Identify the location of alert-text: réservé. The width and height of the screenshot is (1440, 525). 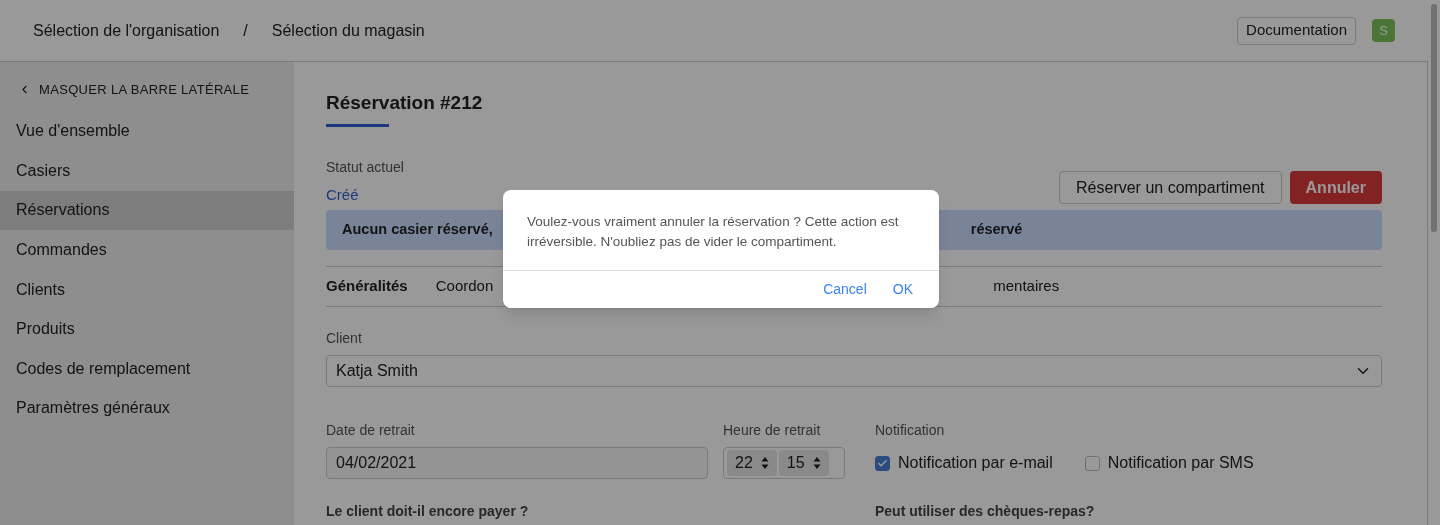
(996, 230).